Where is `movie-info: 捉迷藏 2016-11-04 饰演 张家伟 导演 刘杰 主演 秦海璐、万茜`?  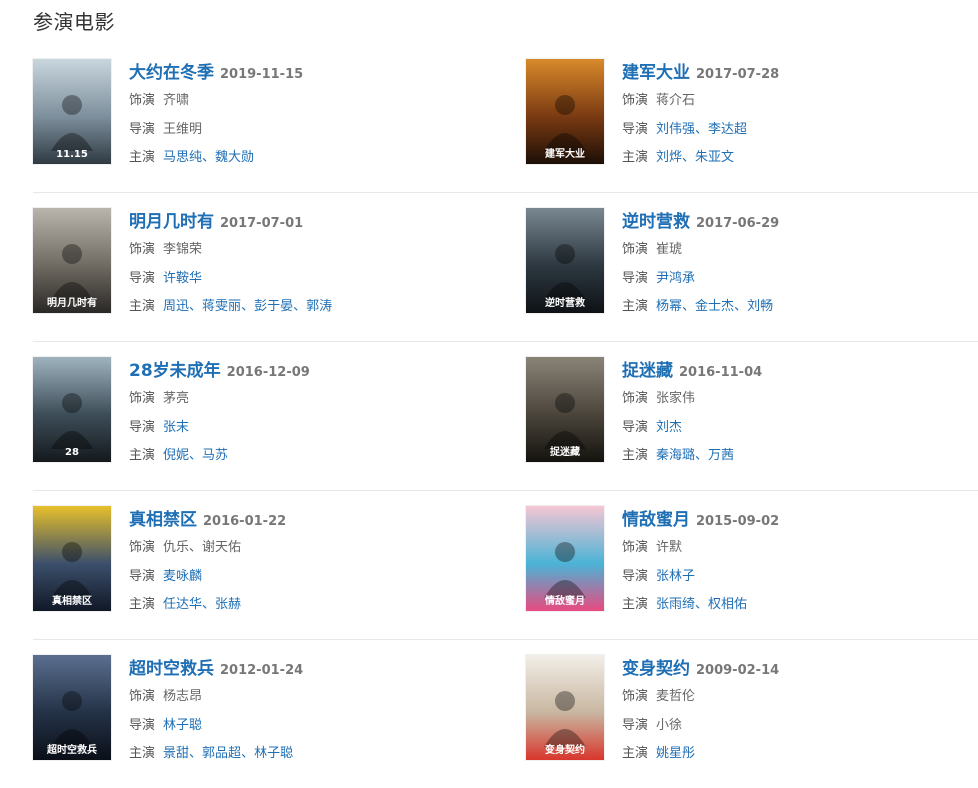 movie-info: 捉迷藏 2016-11-04 饰演 张家伟 导演 刘杰 主演 秦海璐、万茜 is located at coordinates (792, 414).